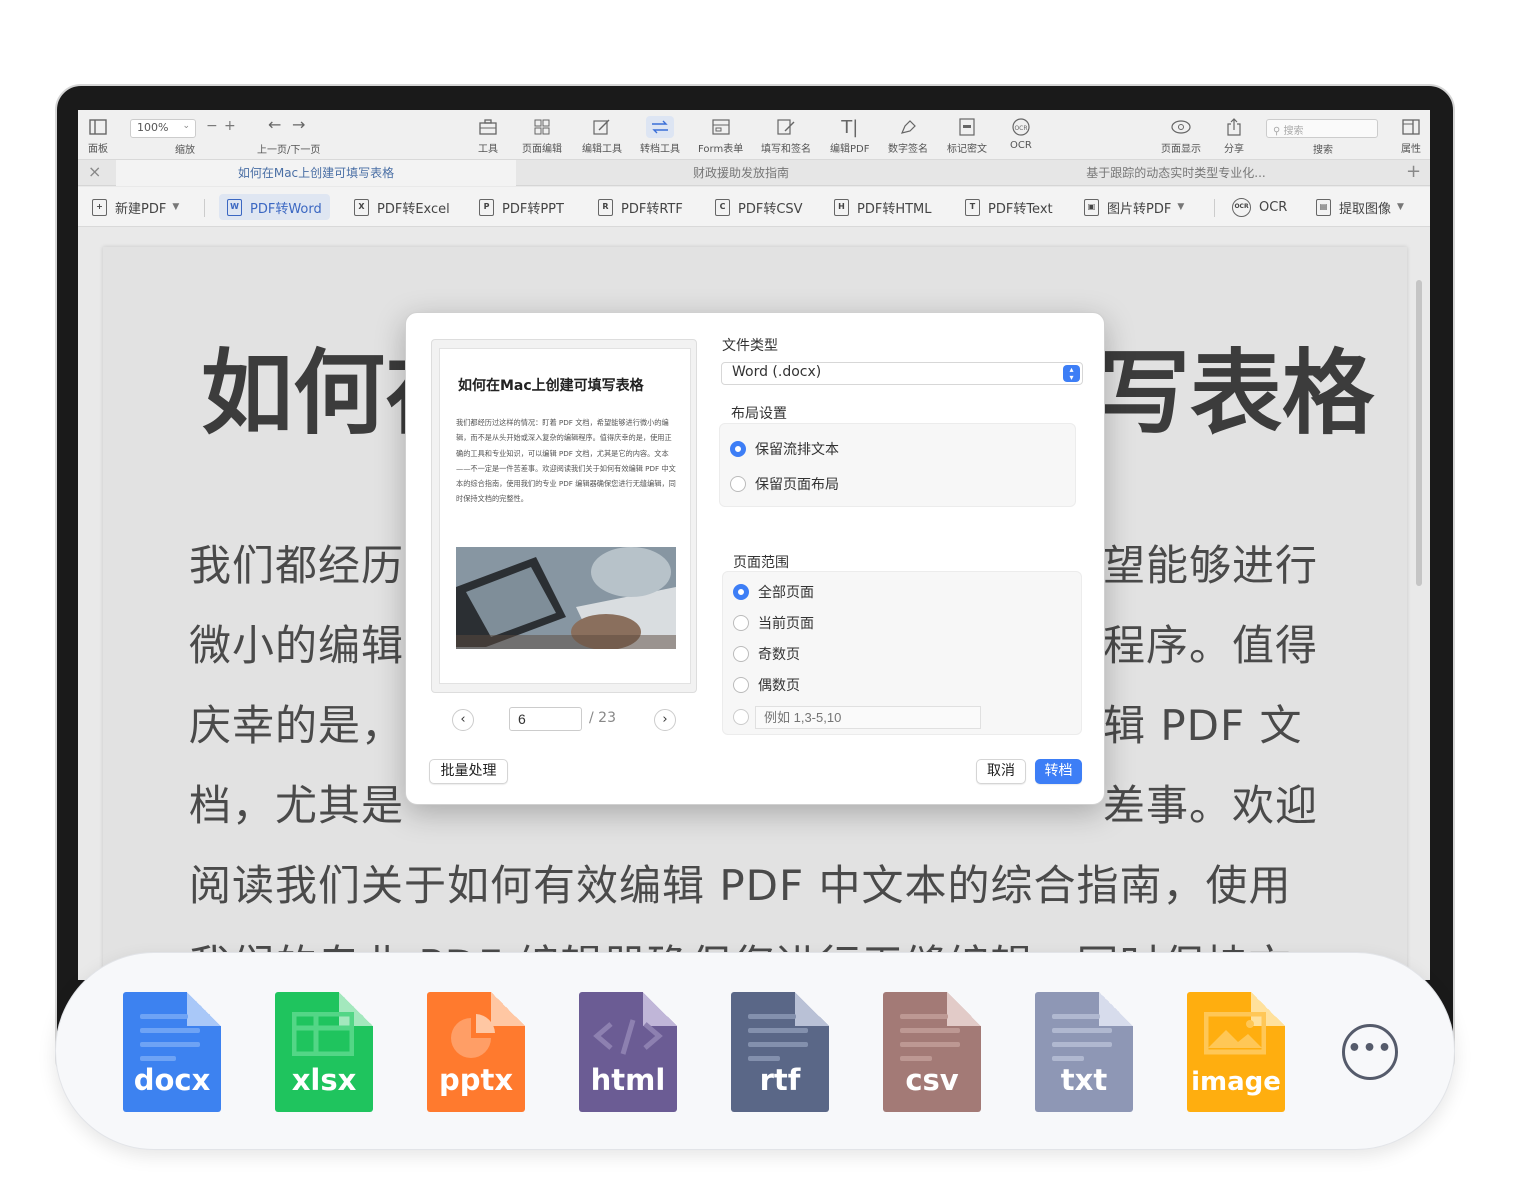 This screenshot has width=1513, height=1184. I want to click on html-file-icon: H, so click(841, 207).